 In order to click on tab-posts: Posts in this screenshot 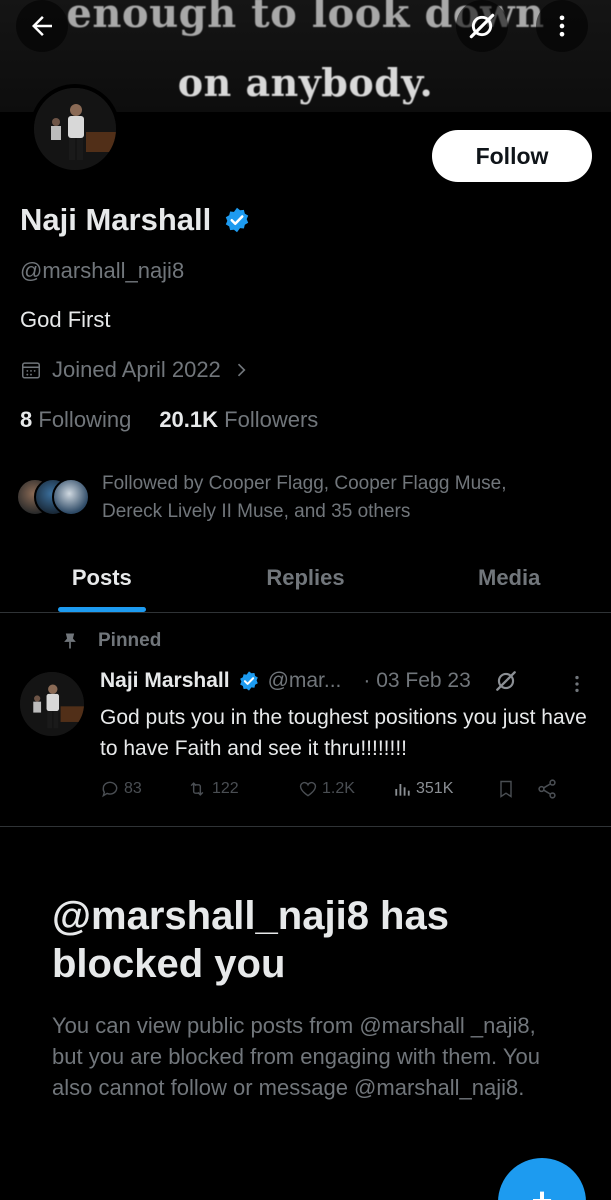, I will do `click(102, 583)`.